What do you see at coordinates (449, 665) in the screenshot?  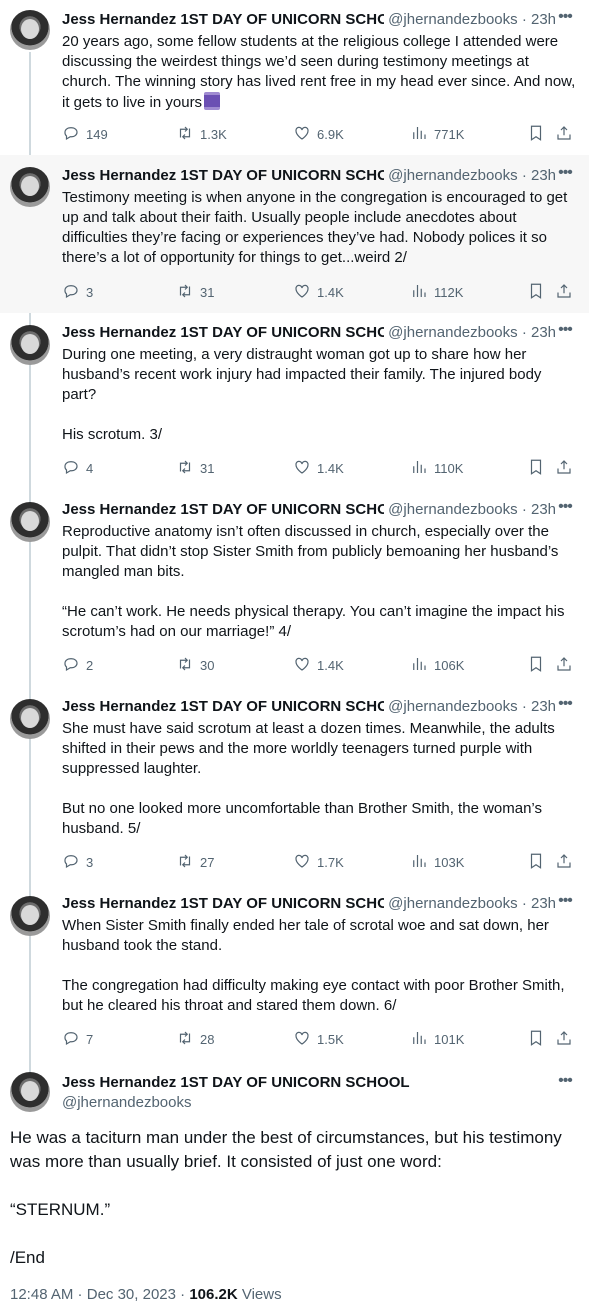 I see `views-count: 106K` at bounding box center [449, 665].